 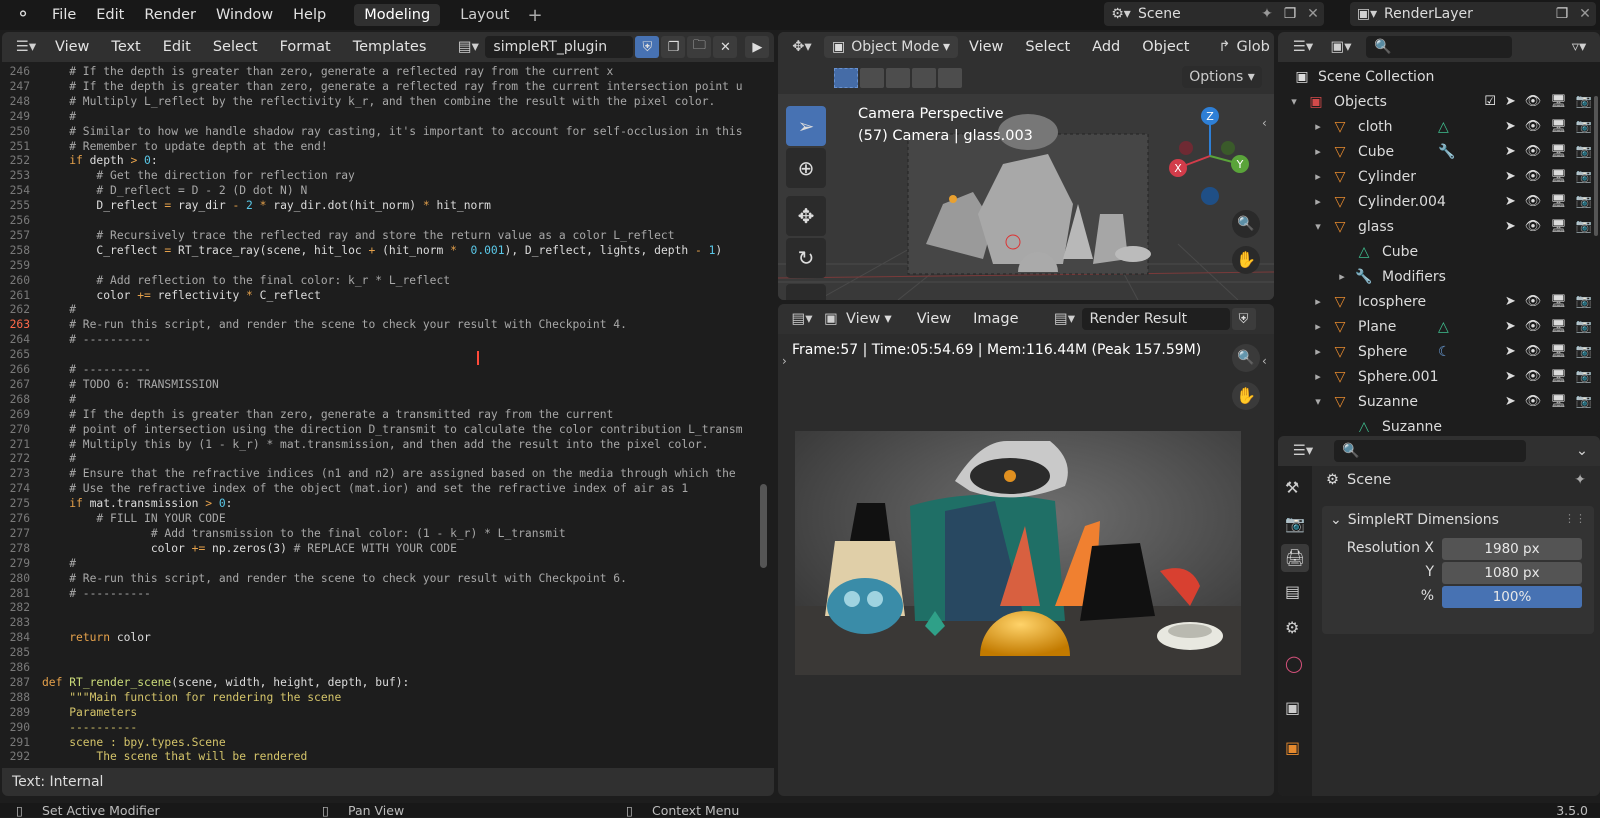 What do you see at coordinates (397, 15) in the screenshot?
I see `tab-modeling: Modeling` at bounding box center [397, 15].